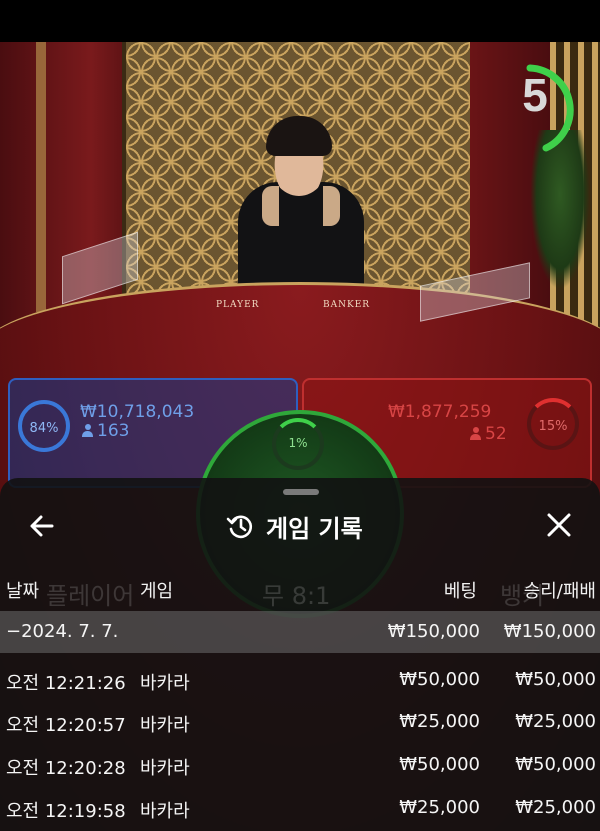 This screenshot has height=831, width=600. I want to click on countdown-timer: 5, so click(540, 107).